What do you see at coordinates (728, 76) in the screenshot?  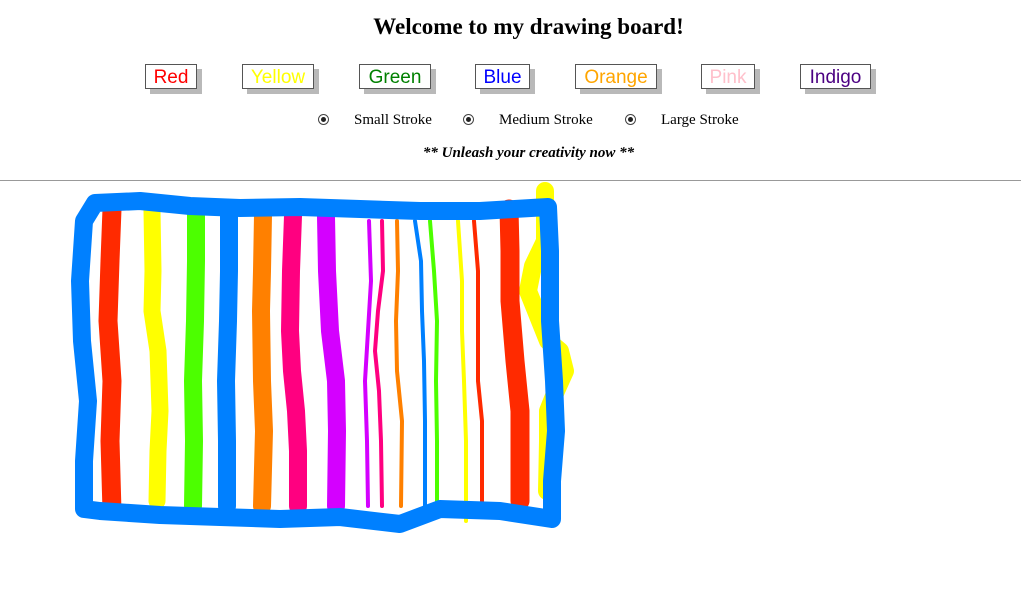 I see `pink-button: Pink` at bounding box center [728, 76].